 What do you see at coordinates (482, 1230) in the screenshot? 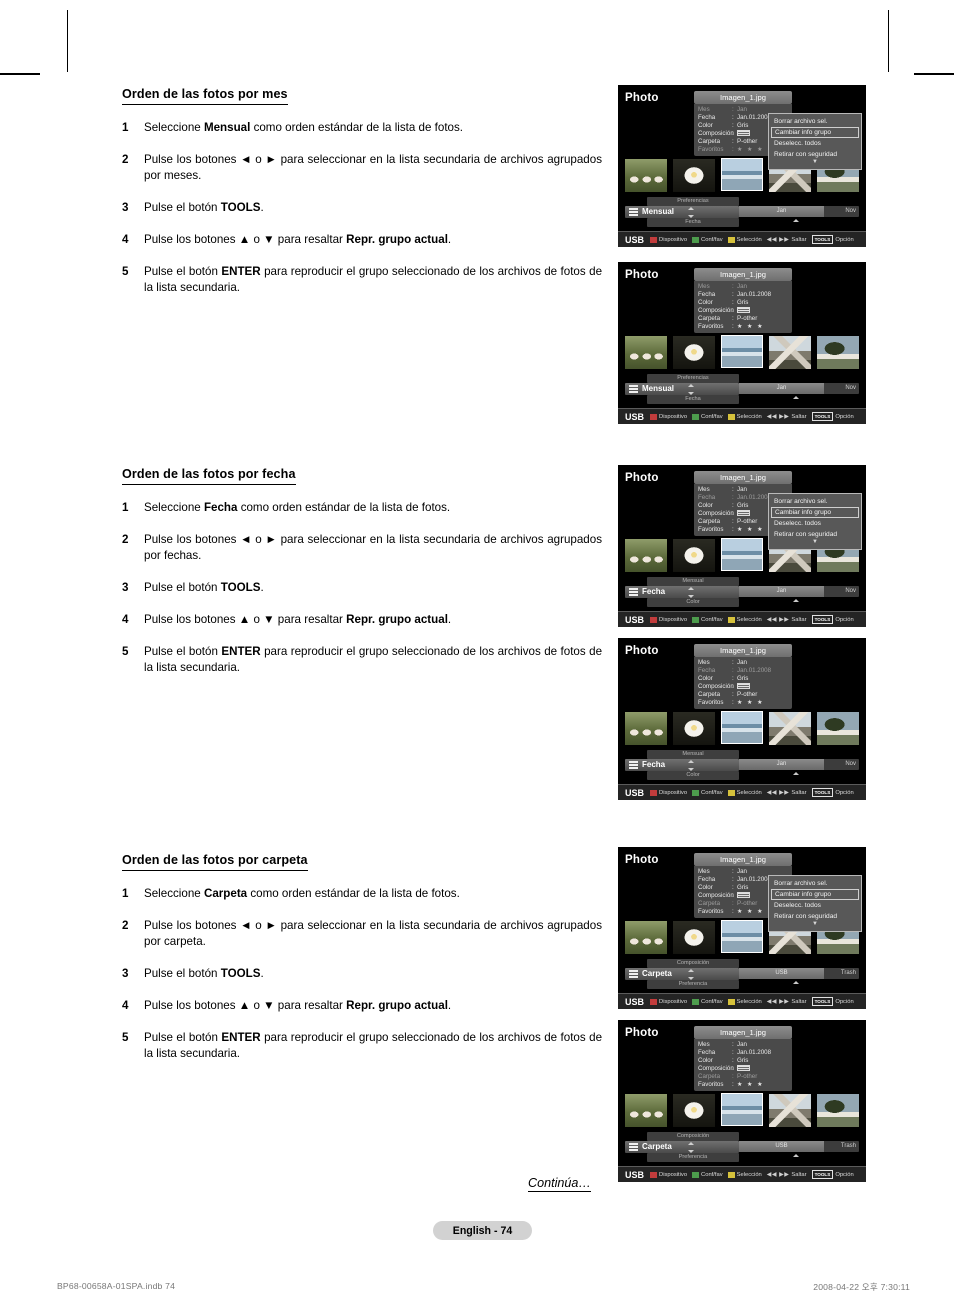
I see `page-number-badge: English - 74` at bounding box center [482, 1230].